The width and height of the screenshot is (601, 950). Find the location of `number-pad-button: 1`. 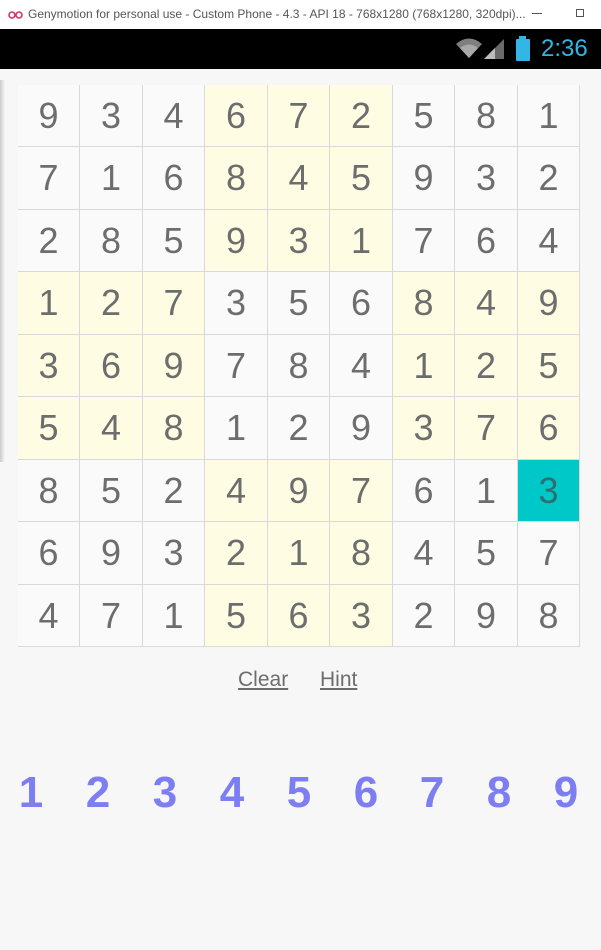

number-pad-button: 1 is located at coordinates (31, 793).